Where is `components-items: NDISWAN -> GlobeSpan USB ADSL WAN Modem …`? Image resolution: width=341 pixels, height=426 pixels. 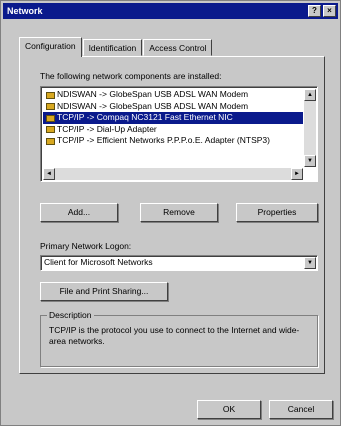
components-items: NDISWAN -> GlobeSpan USB ADSL WAN Modem … is located at coordinates (173, 128).